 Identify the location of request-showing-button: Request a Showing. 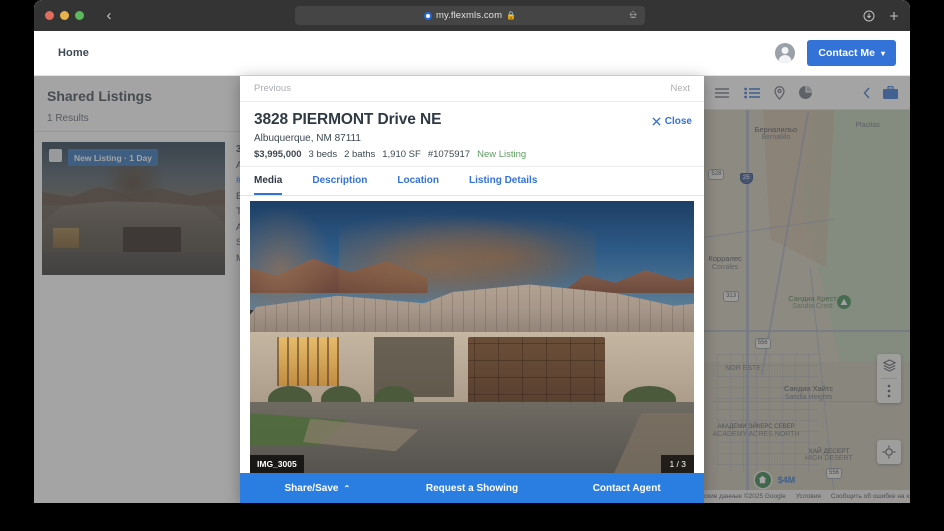
(472, 488).